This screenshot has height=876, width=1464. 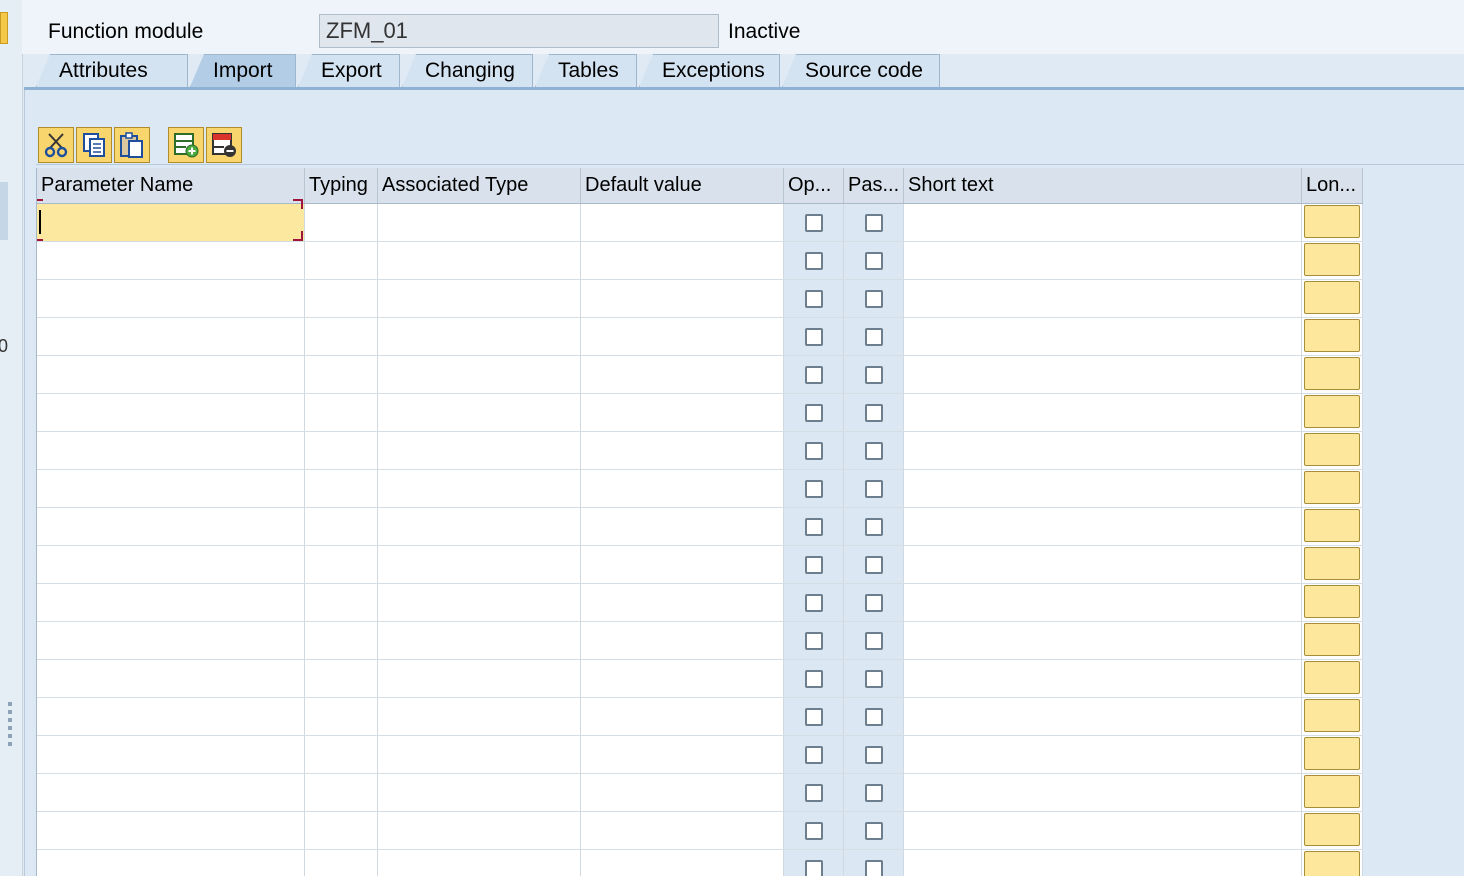 What do you see at coordinates (112, 70) in the screenshot?
I see `tab-attributes: Attributes` at bounding box center [112, 70].